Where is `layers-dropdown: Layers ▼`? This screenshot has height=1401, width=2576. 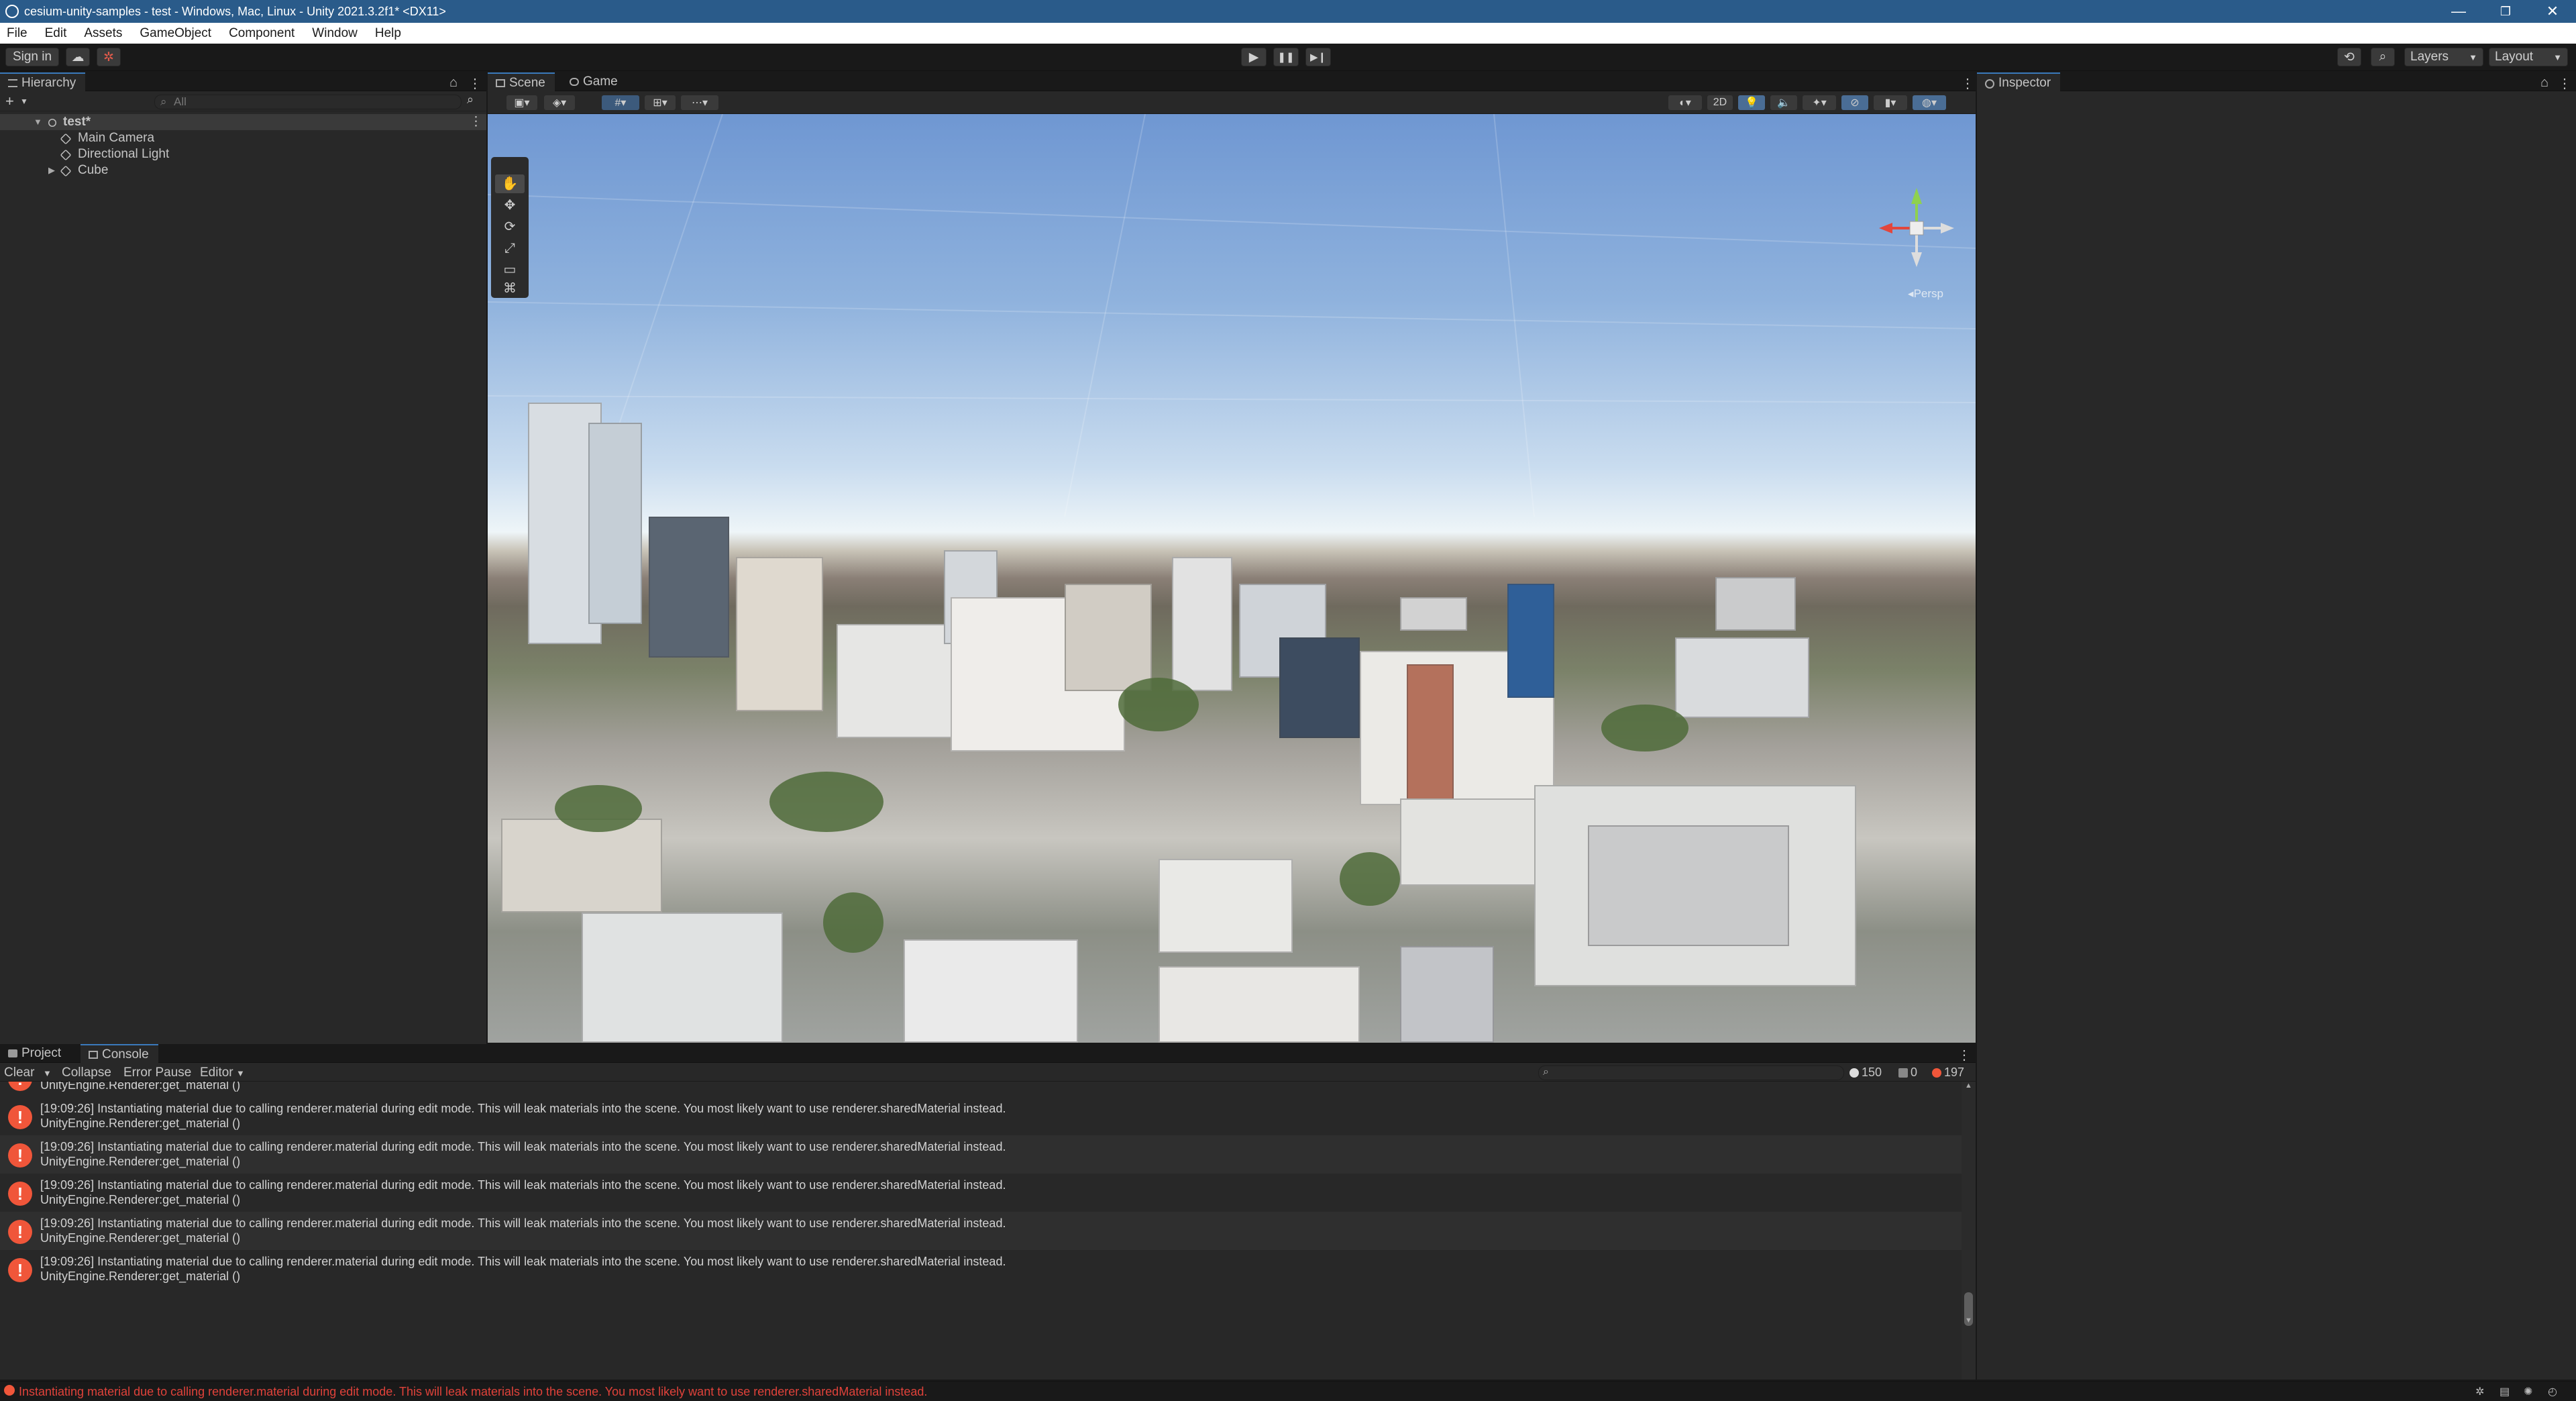
layers-dropdown: Layers ▼ is located at coordinates (2443, 57).